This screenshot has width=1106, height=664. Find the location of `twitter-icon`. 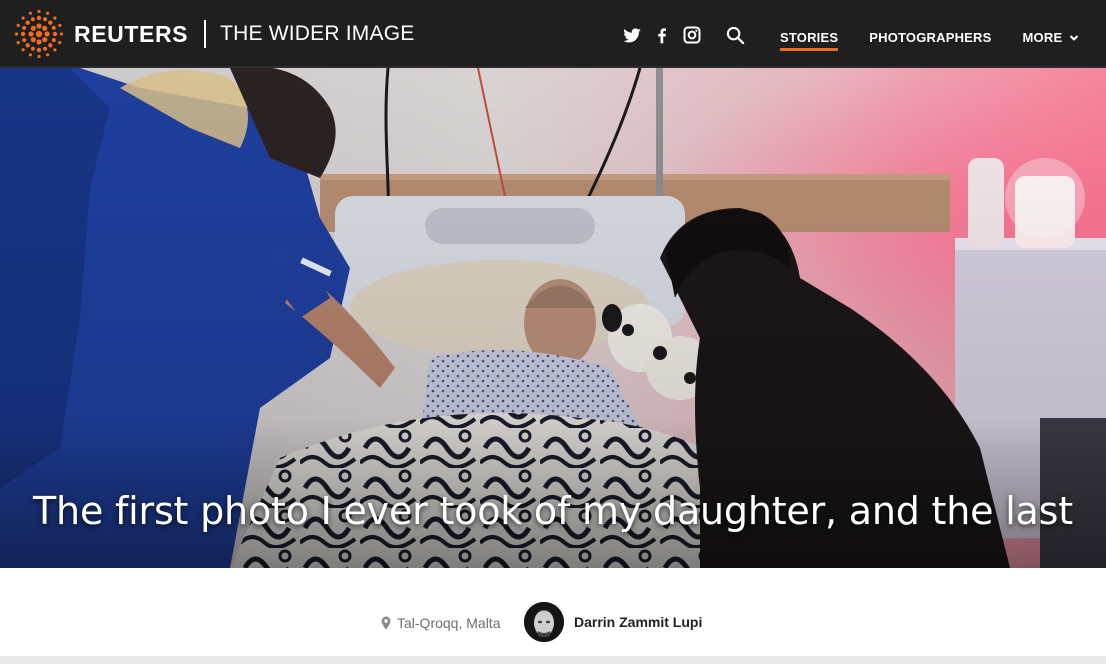

twitter-icon is located at coordinates (632, 35).